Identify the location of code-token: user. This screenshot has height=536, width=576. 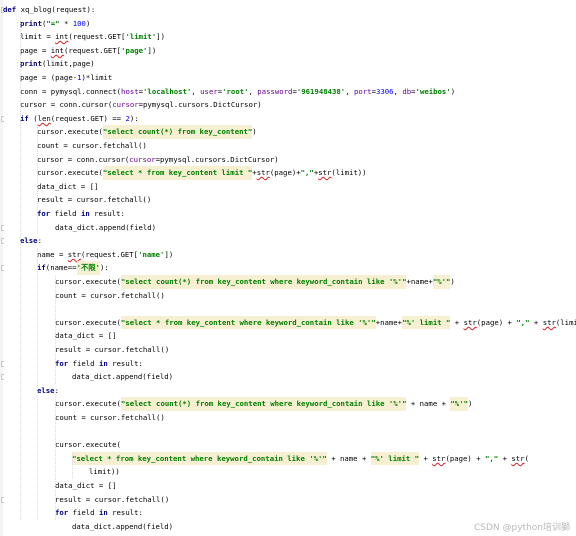
(209, 91).